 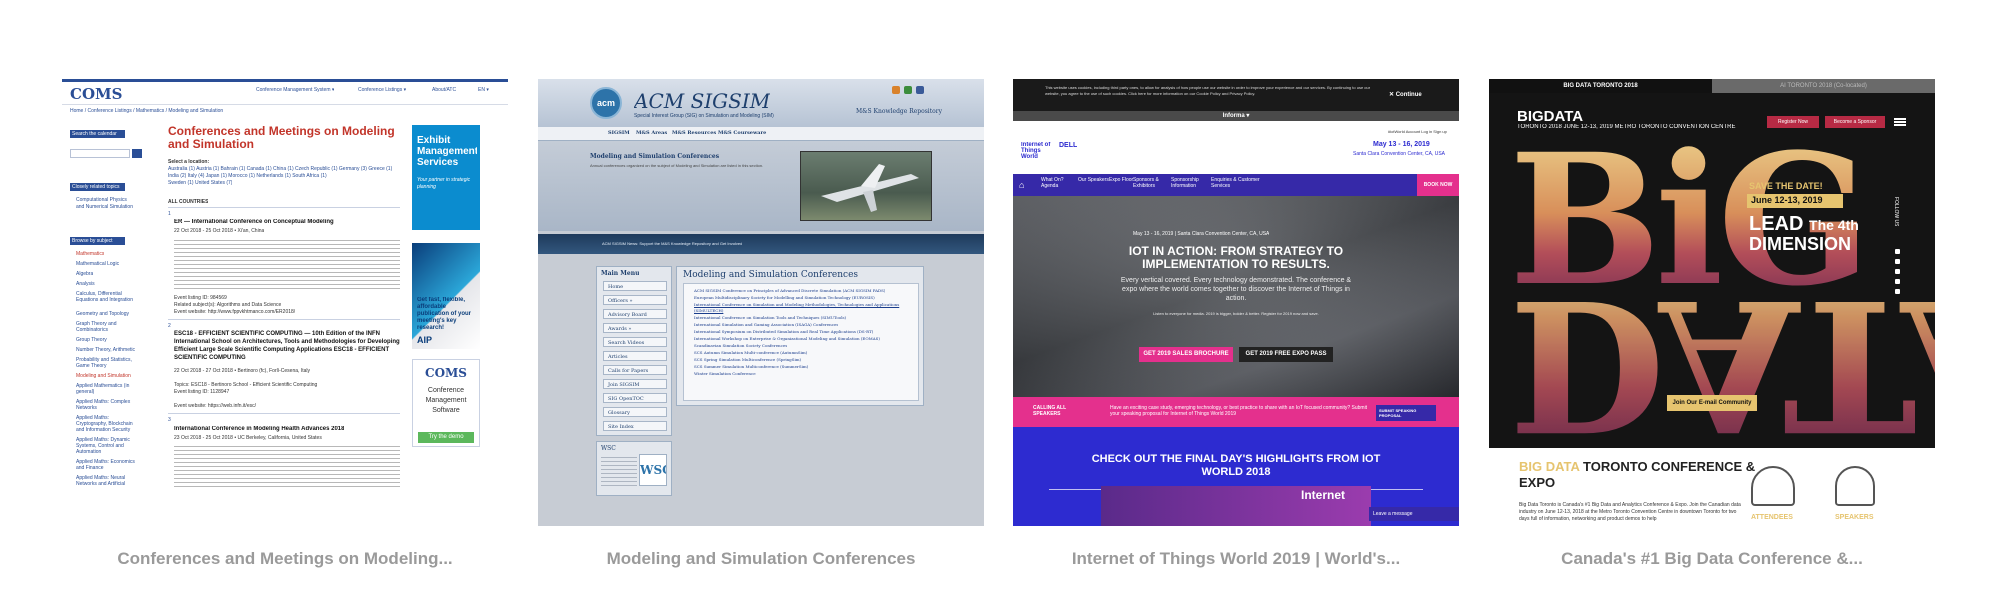 I want to click on entry-abstract, so click(x=287, y=467).